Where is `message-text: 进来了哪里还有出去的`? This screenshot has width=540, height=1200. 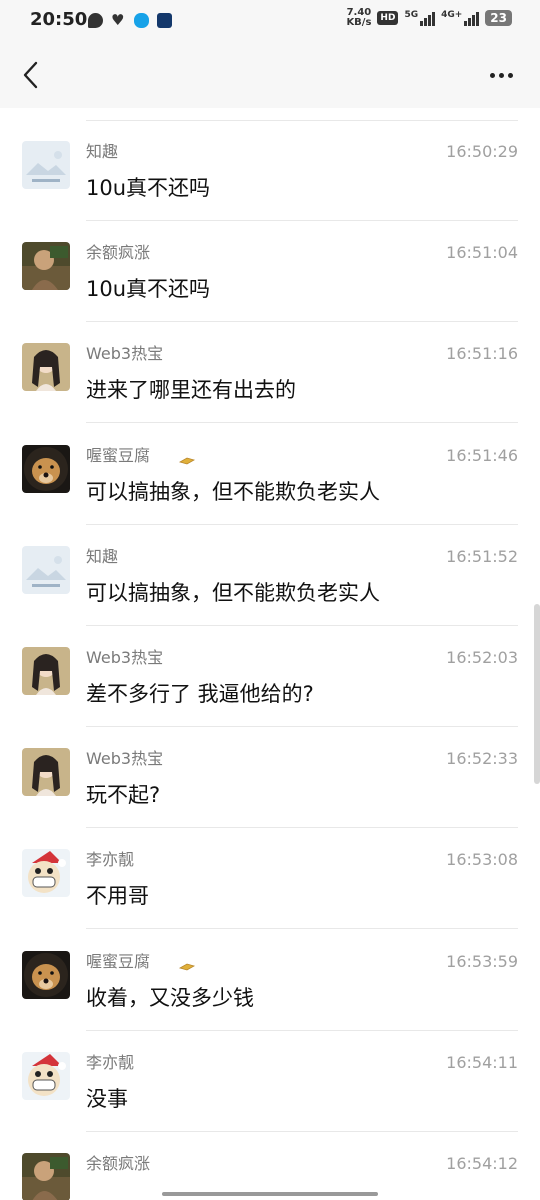 message-text: 进来了哪里还有出去的 is located at coordinates (191, 390).